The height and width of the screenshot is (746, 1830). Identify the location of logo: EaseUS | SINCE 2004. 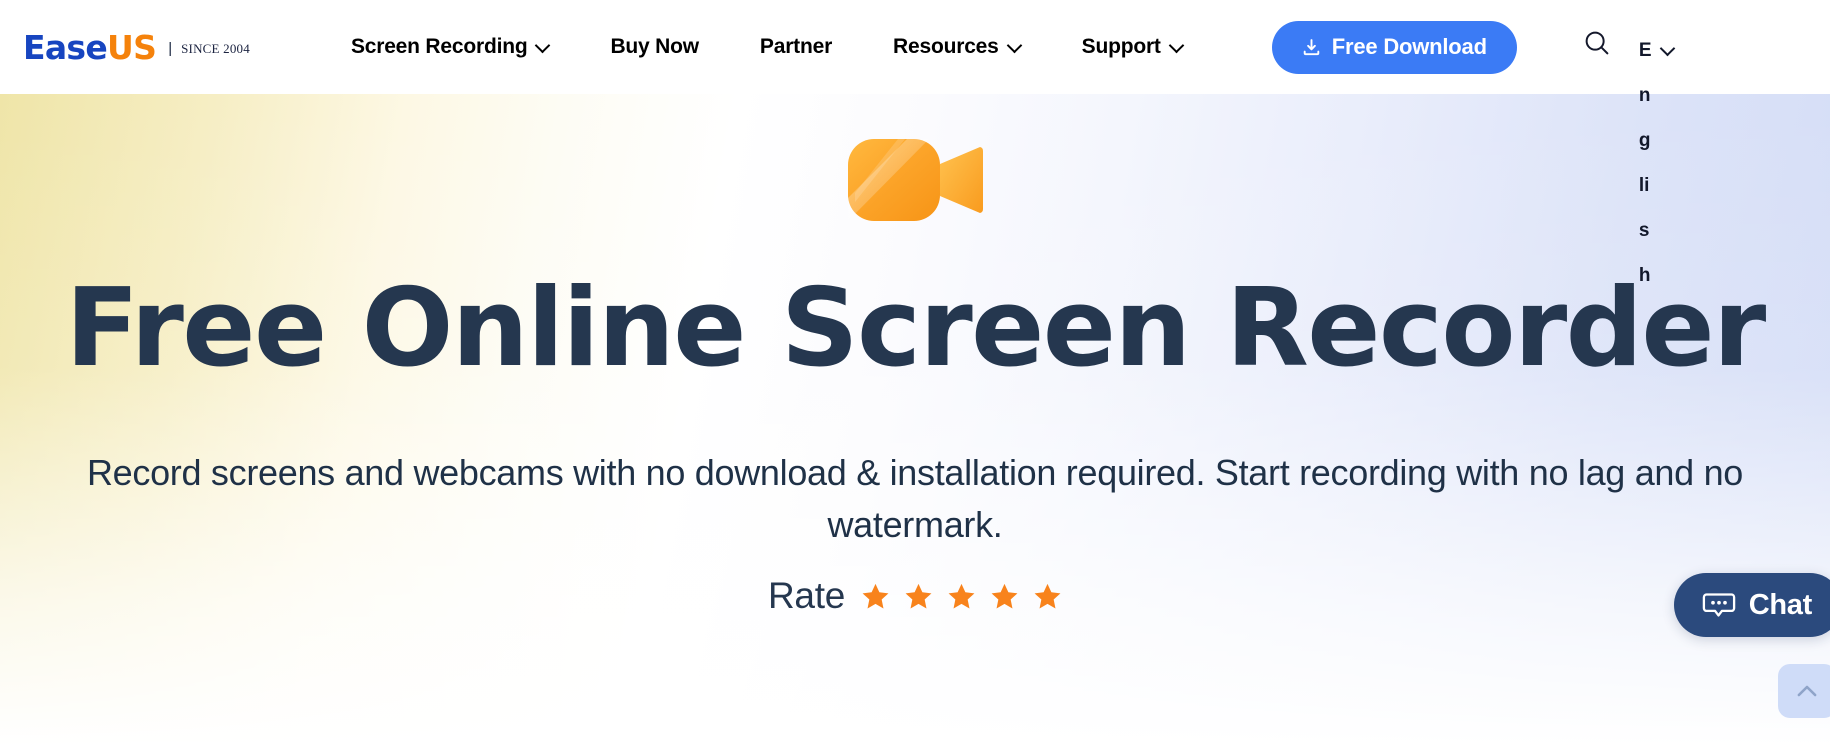
(136, 47).